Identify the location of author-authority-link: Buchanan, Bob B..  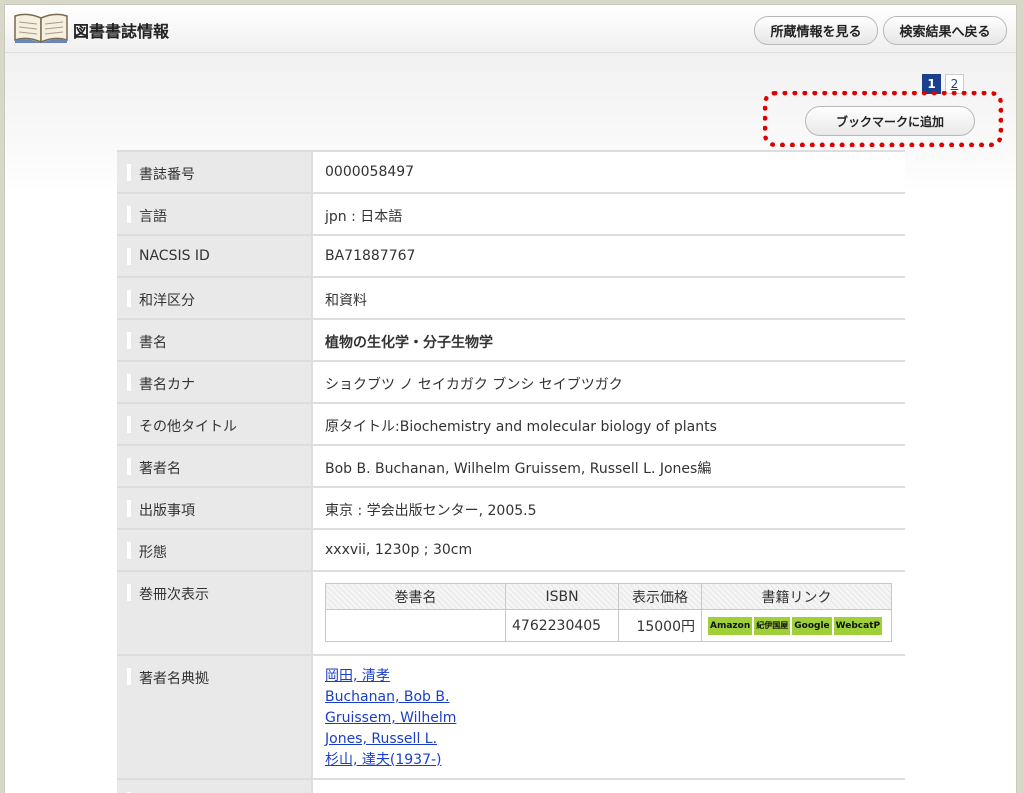
(615, 697).